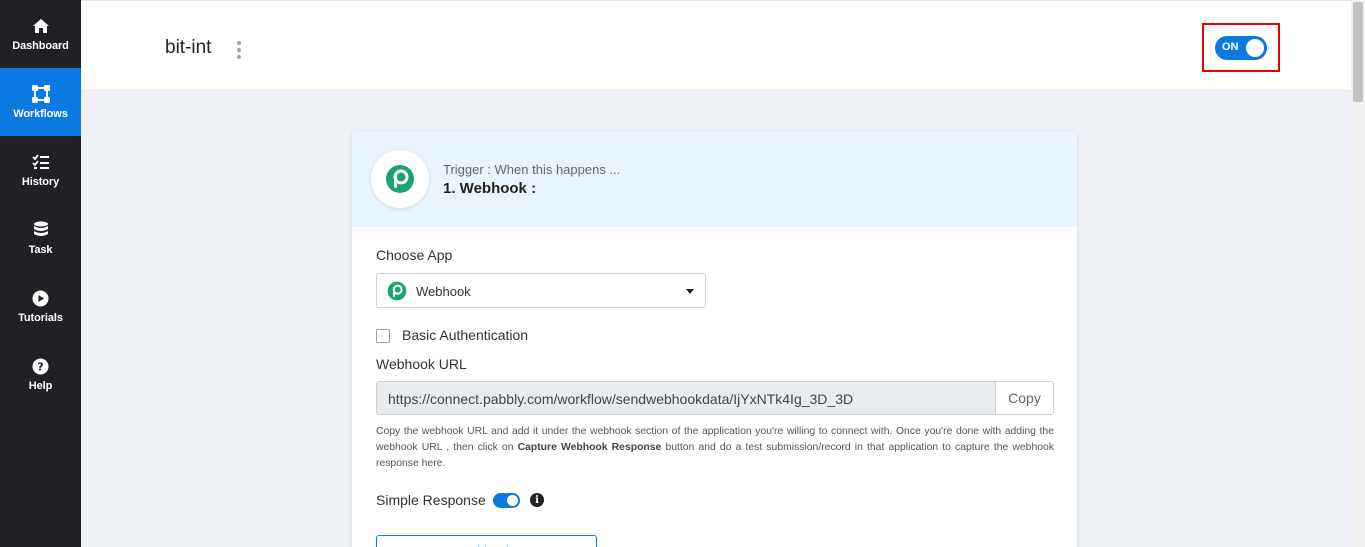 Image resolution: width=1365 pixels, height=547 pixels. I want to click on choose-app-select: Webhook, so click(541, 290).